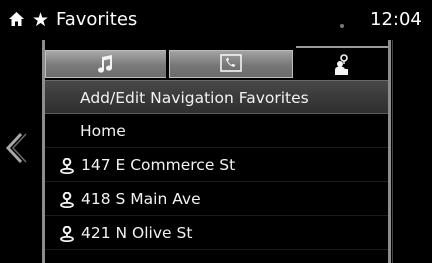 The image size is (432, 263). I want to click on list-frame-right, so click(389, 151).